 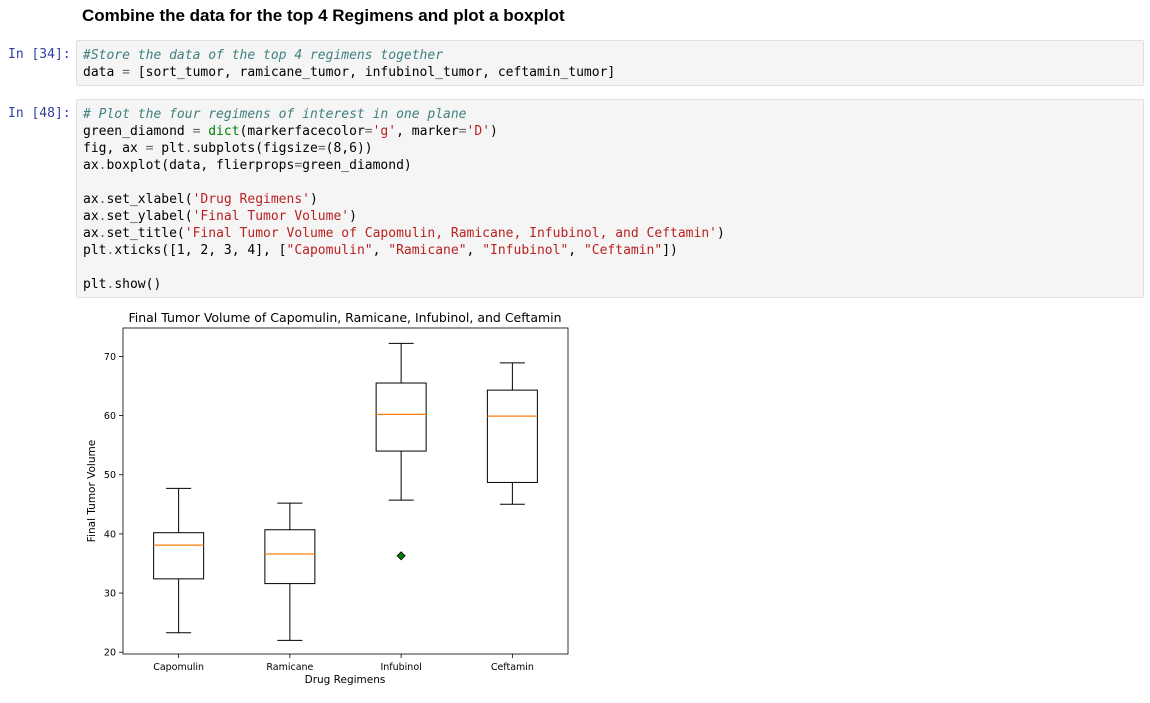 What do you see at coordinates (114, 148) in the screenshot?
I see `code-token: fig, ax` at bounding box center [114, 148].